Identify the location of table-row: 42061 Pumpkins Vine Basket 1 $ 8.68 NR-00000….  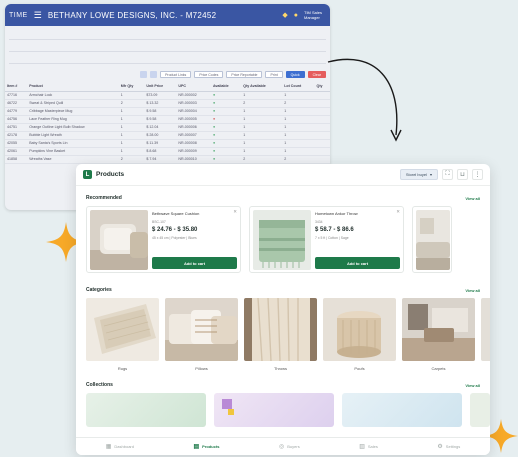
(167, 151).